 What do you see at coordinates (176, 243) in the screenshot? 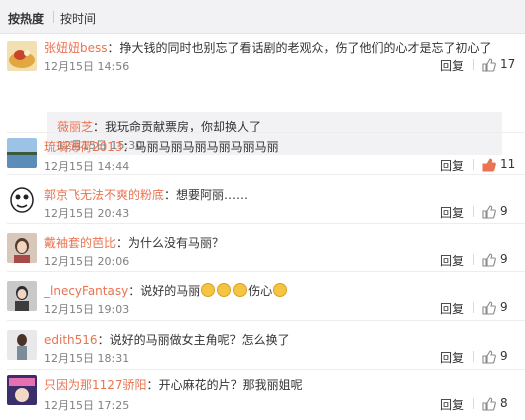
I see `comment-content: 为什么没有马丽？` at bounding box center [176, 243].